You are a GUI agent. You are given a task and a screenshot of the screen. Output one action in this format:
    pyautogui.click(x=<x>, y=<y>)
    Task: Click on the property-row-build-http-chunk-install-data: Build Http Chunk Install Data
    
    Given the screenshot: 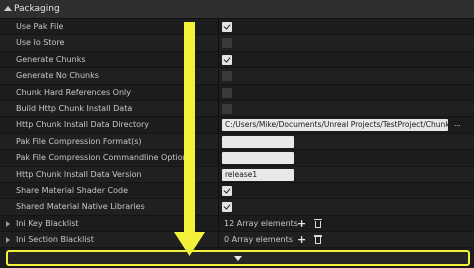 What is the action you would take?
    pyautogui.click(x=237, y=109)
    